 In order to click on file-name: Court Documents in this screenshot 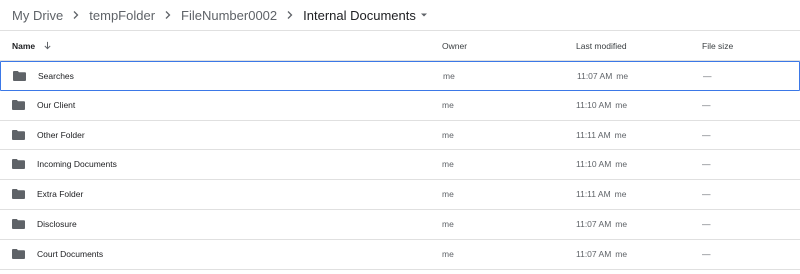, I will do `click(70, 253)`.